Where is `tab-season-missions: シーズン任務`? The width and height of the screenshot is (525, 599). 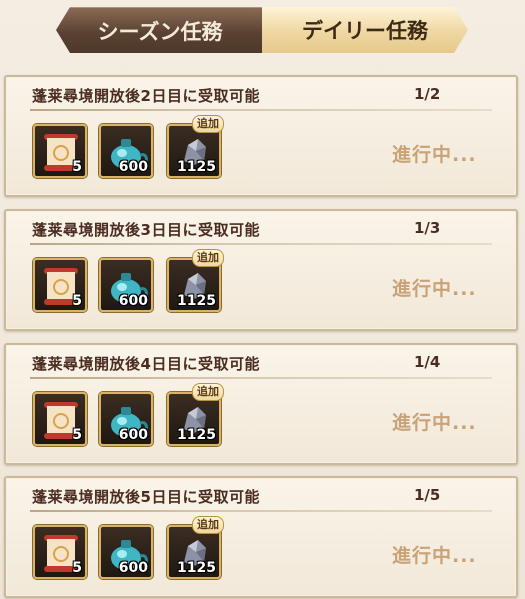
tab-season-missions: シーズン任務 is located at coordinates (160, 30).